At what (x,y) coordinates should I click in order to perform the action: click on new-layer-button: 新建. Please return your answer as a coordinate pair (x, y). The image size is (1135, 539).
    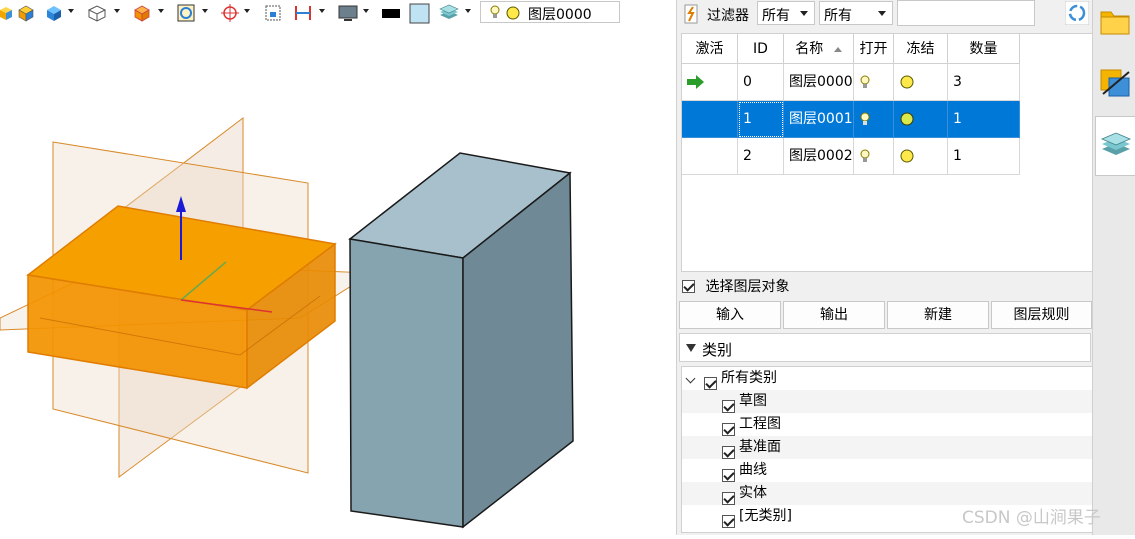
    Looking at the image, I should click on (938, 315).